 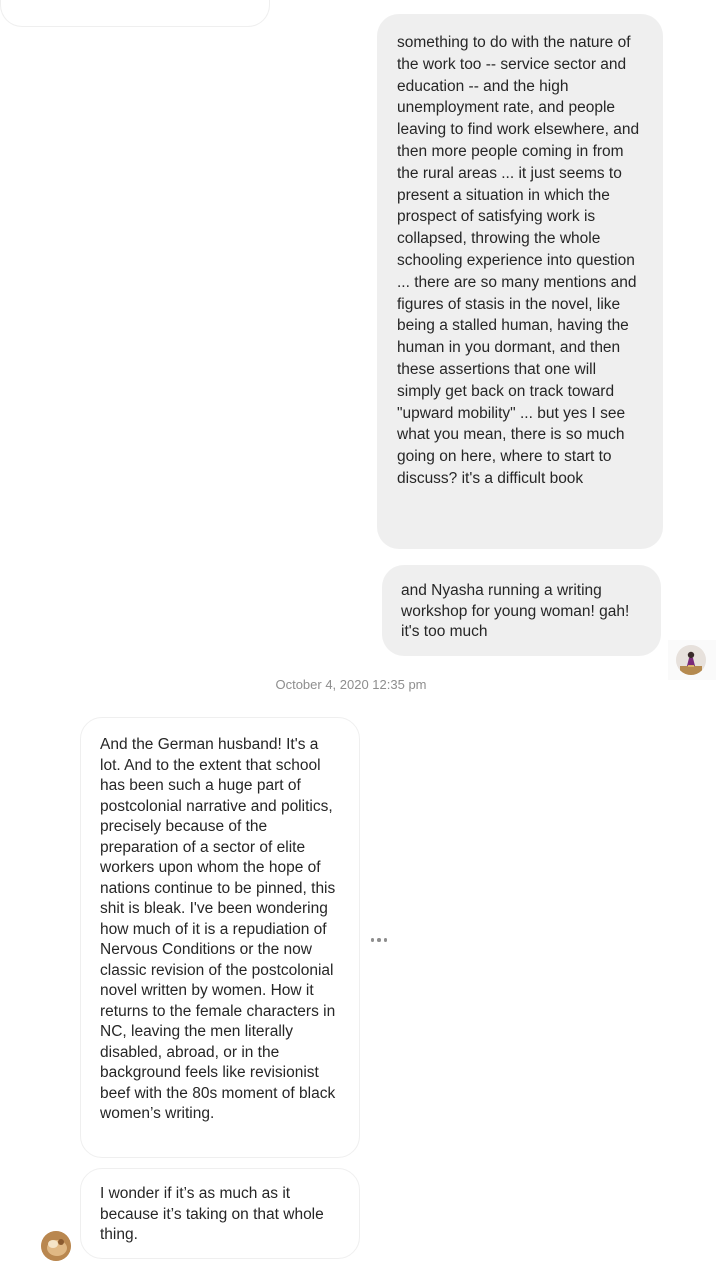 What do you see at coordinates (351, 684) in the screenshot?
I see `conversation-timestamp: October 4, 2020 12:35 pm` at bounding box center [351, 684].